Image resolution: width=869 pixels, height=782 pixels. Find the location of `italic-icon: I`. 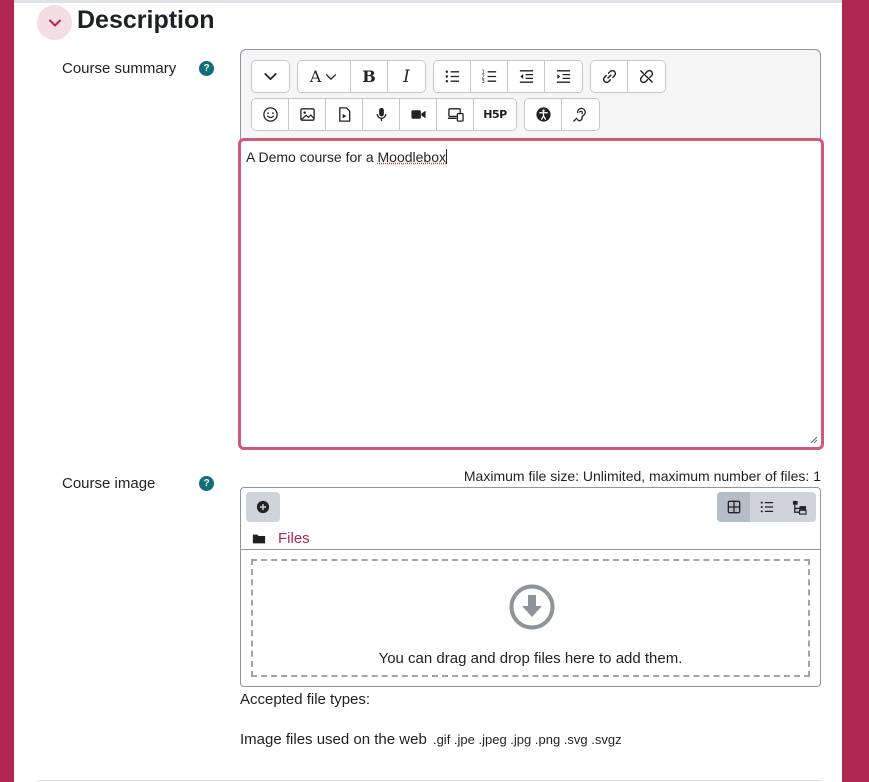

italic-icon: I is located at coordinates (406, 76).